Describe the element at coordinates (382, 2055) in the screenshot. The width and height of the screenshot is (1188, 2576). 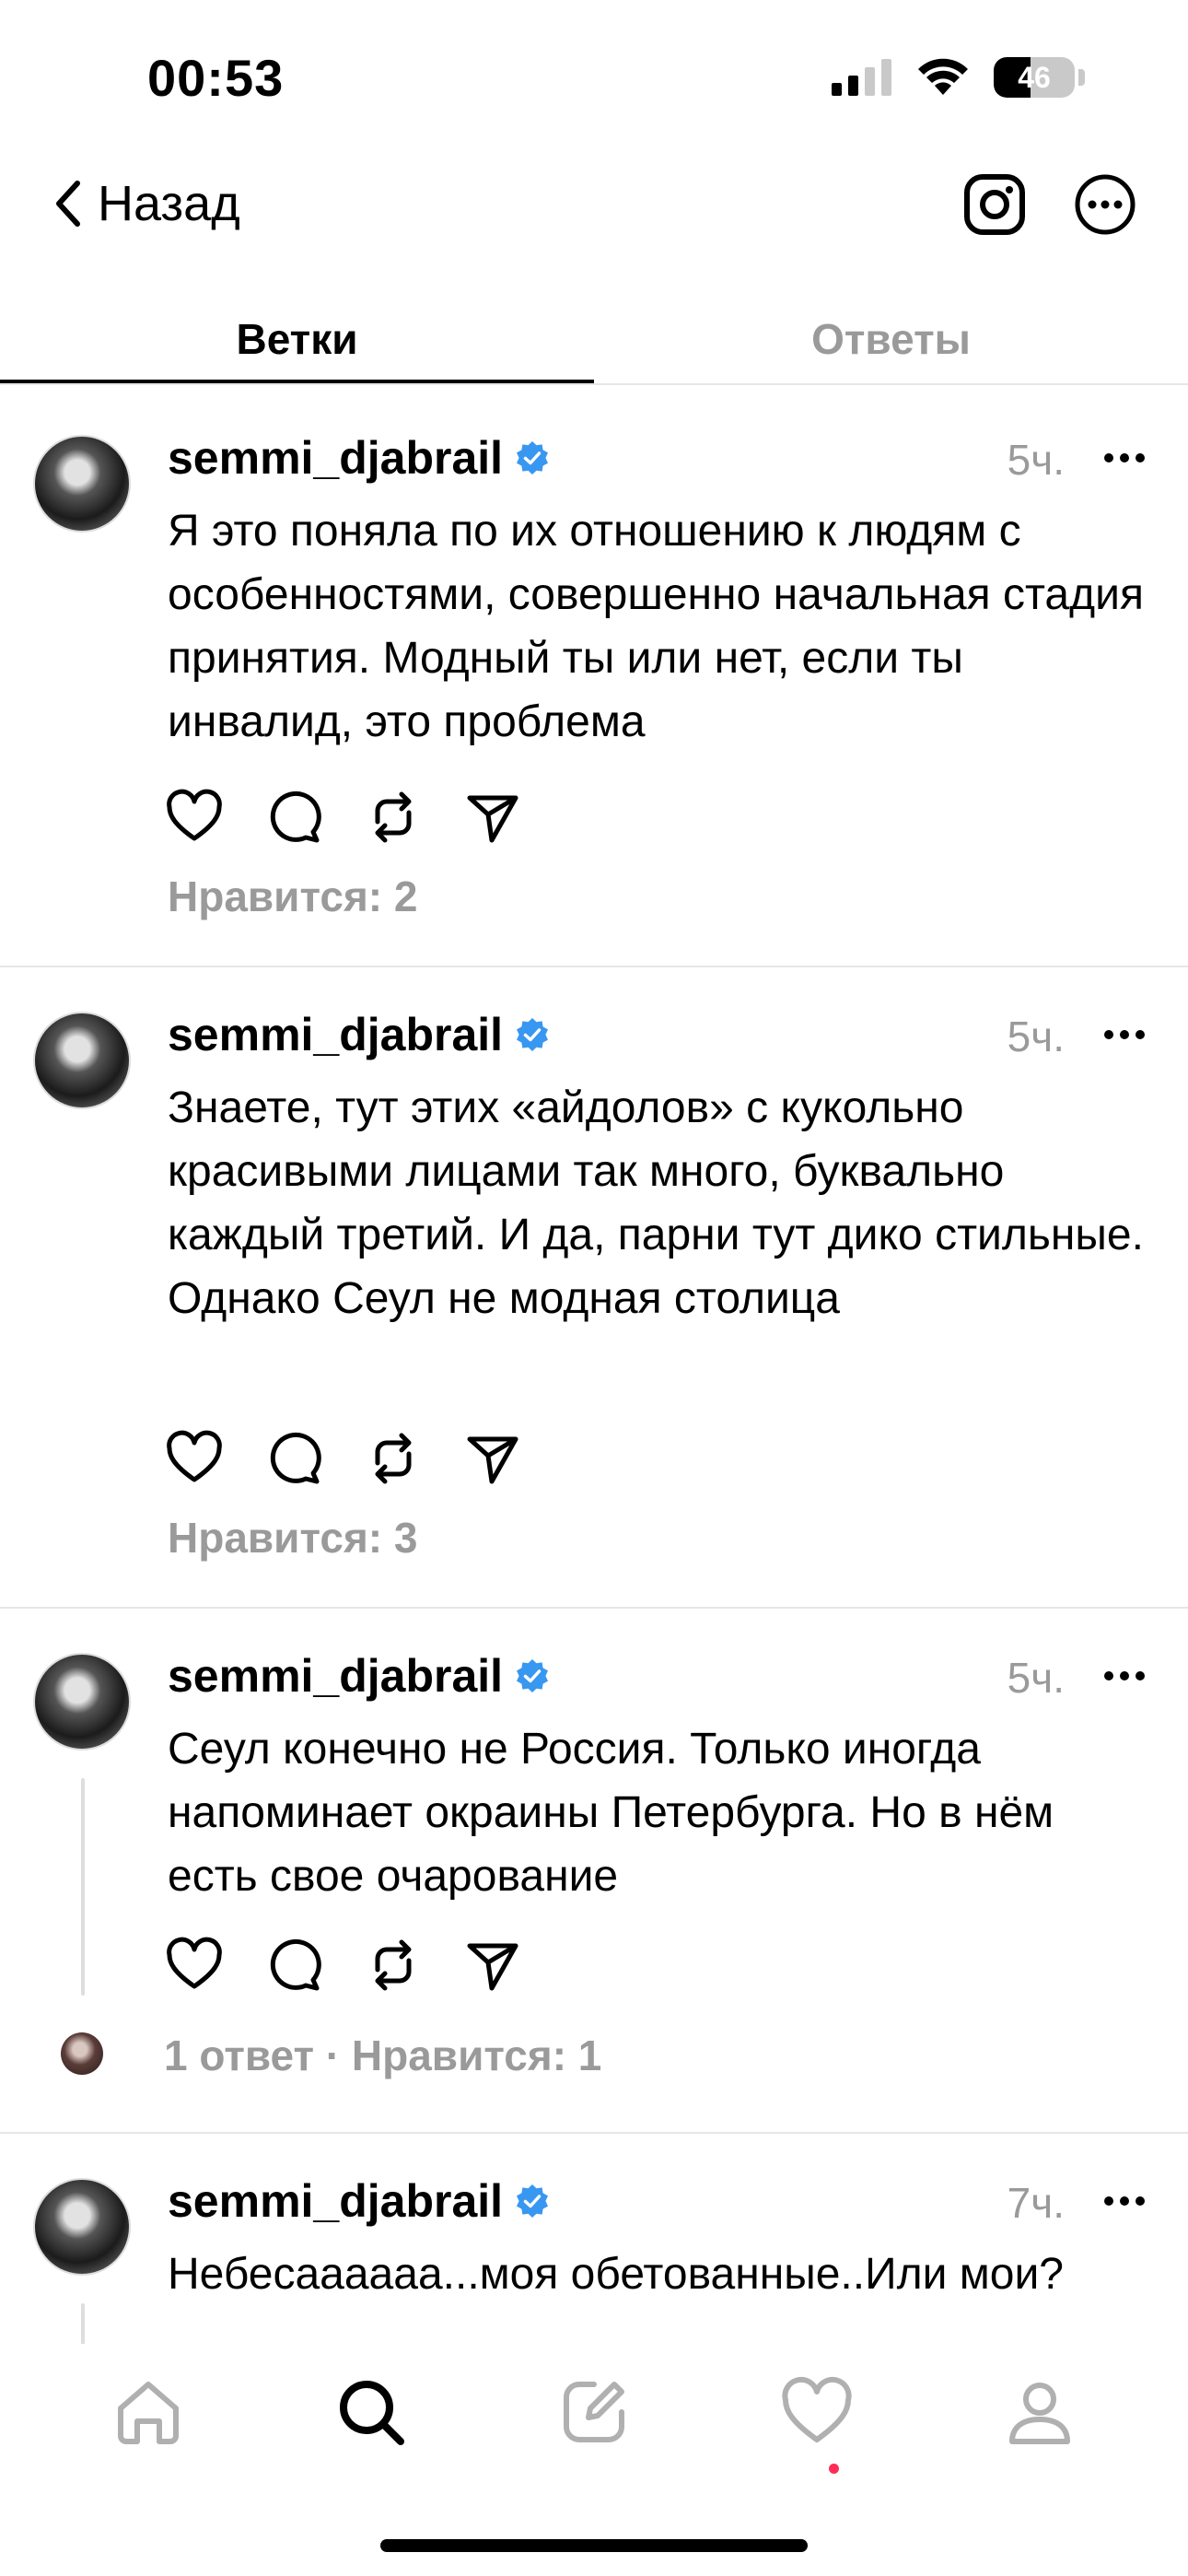
I see `post-stats: 1 ответ · Нравится: 1` at that location.